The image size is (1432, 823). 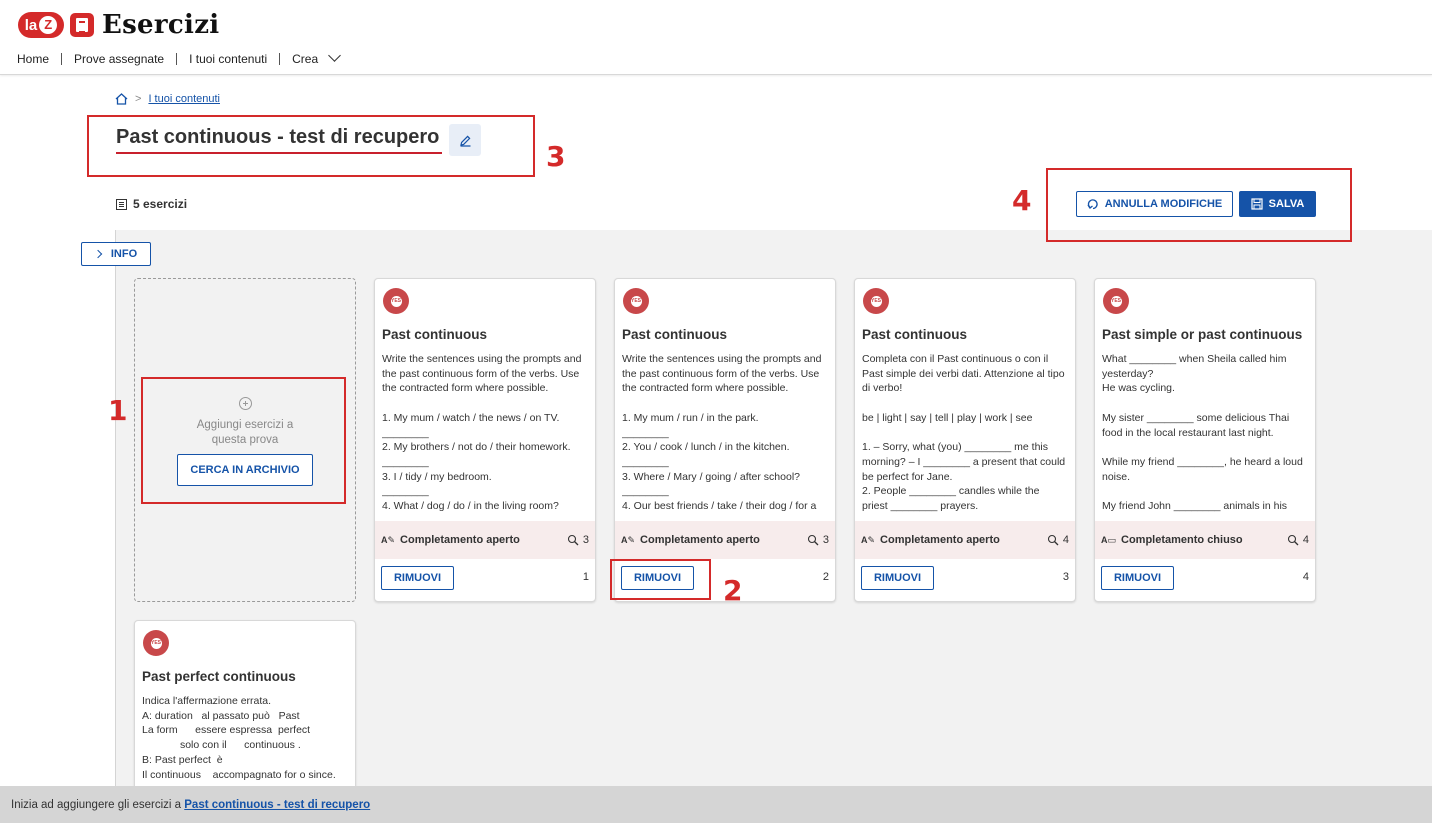 What do you see at coordinates (825, 577) in the screenshot?
I see `exercise-number: 2` at bounding box center [825, 577].